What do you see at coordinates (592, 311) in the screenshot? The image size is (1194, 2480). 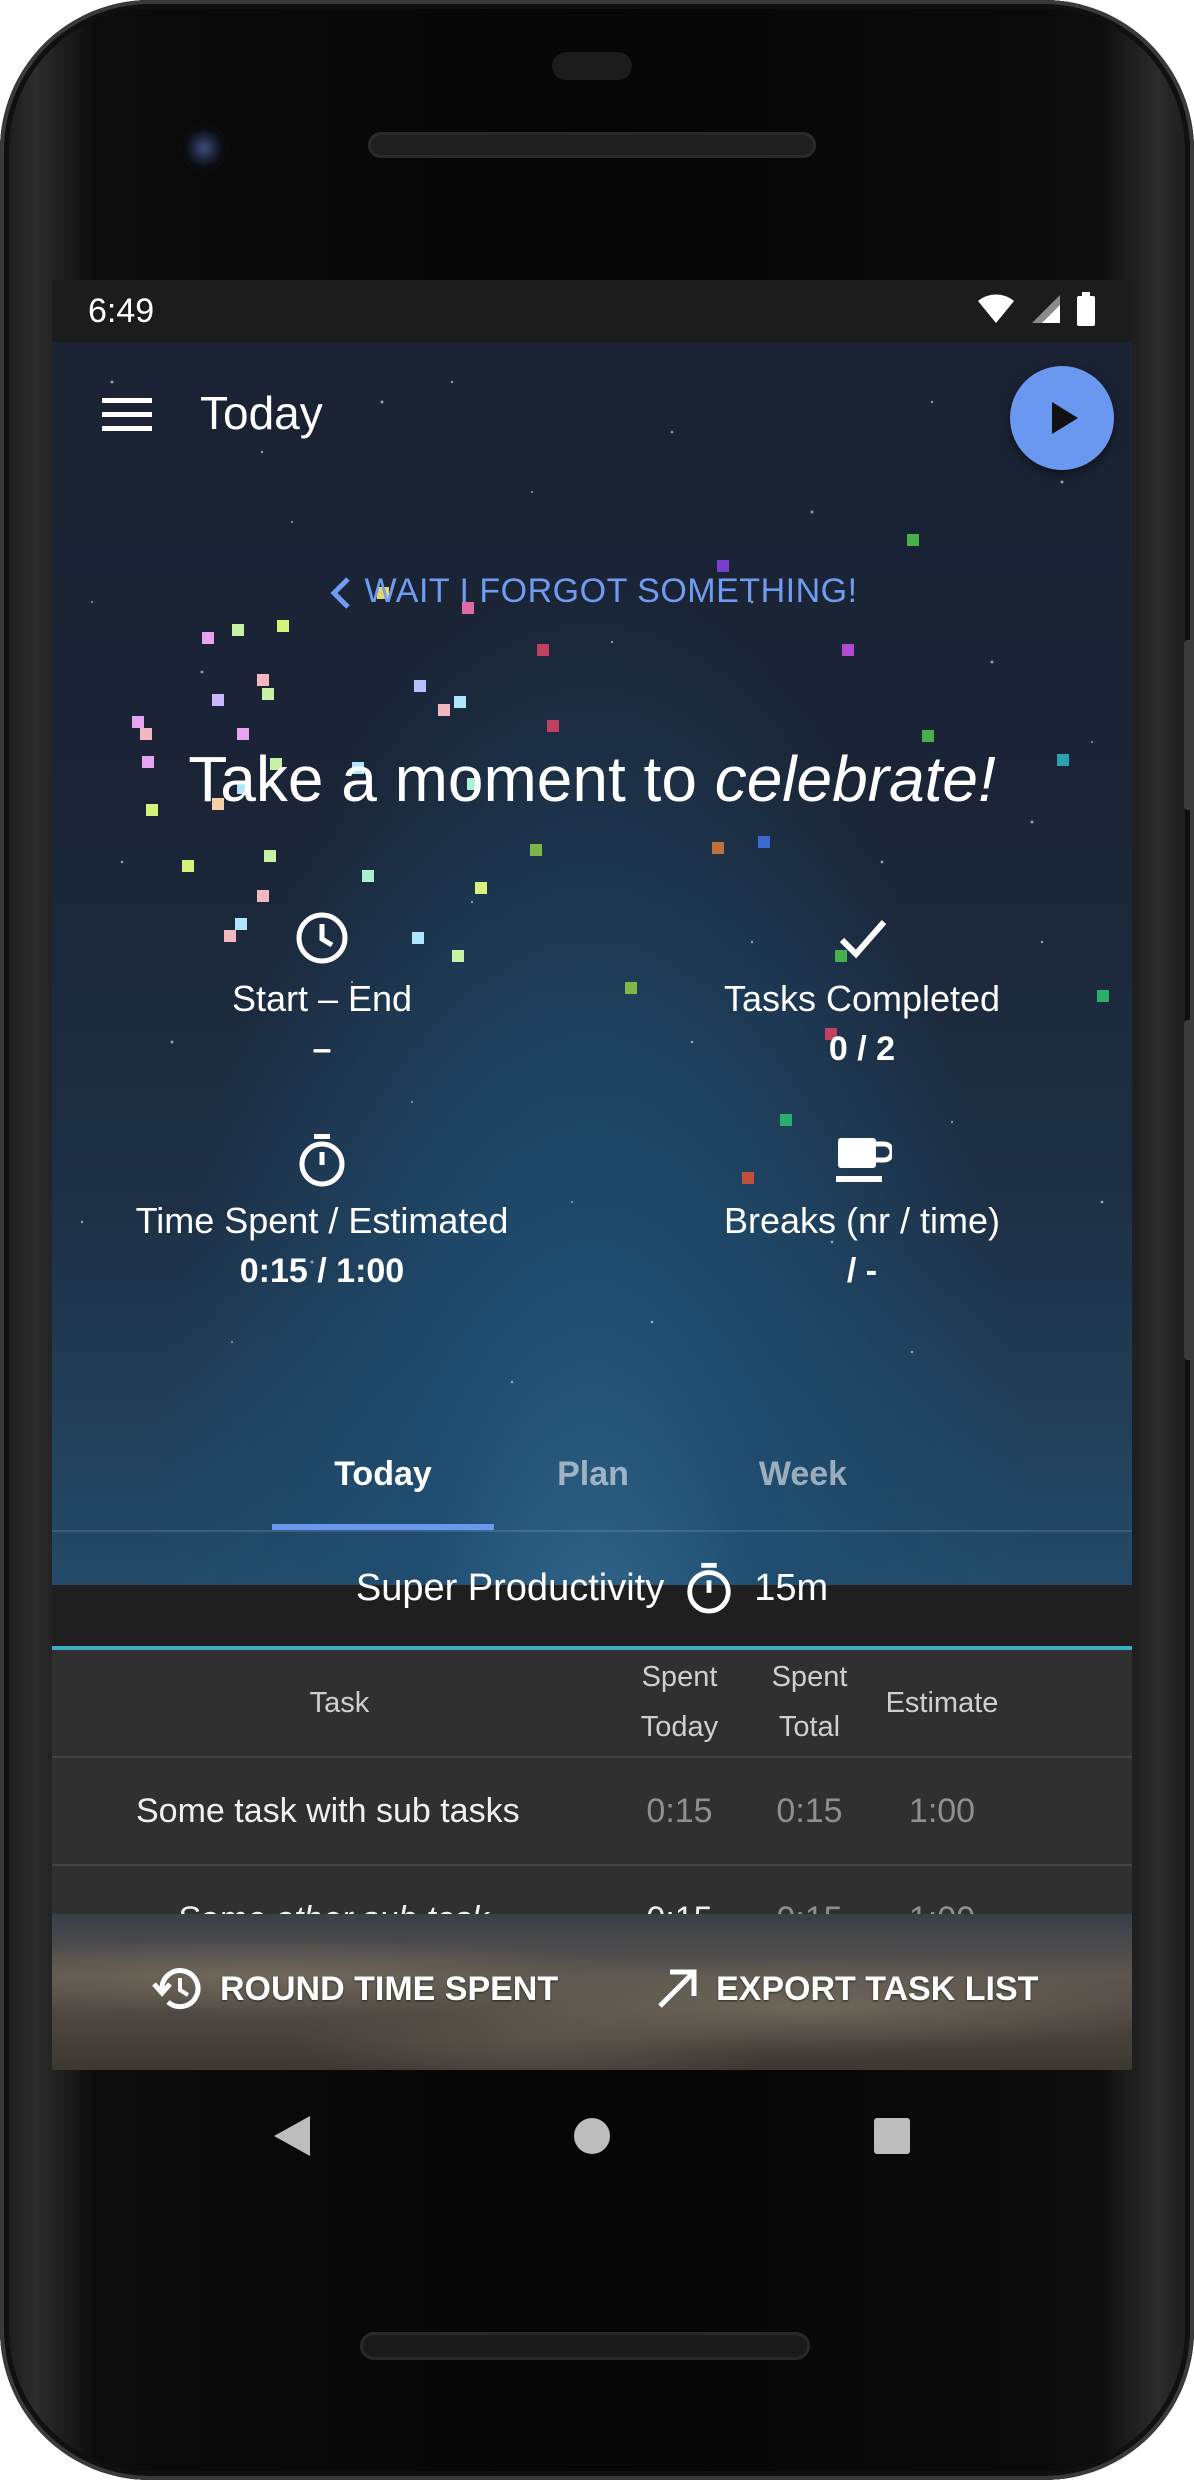 I see `status-bar: 6:49` at bounding box center [592, 311].